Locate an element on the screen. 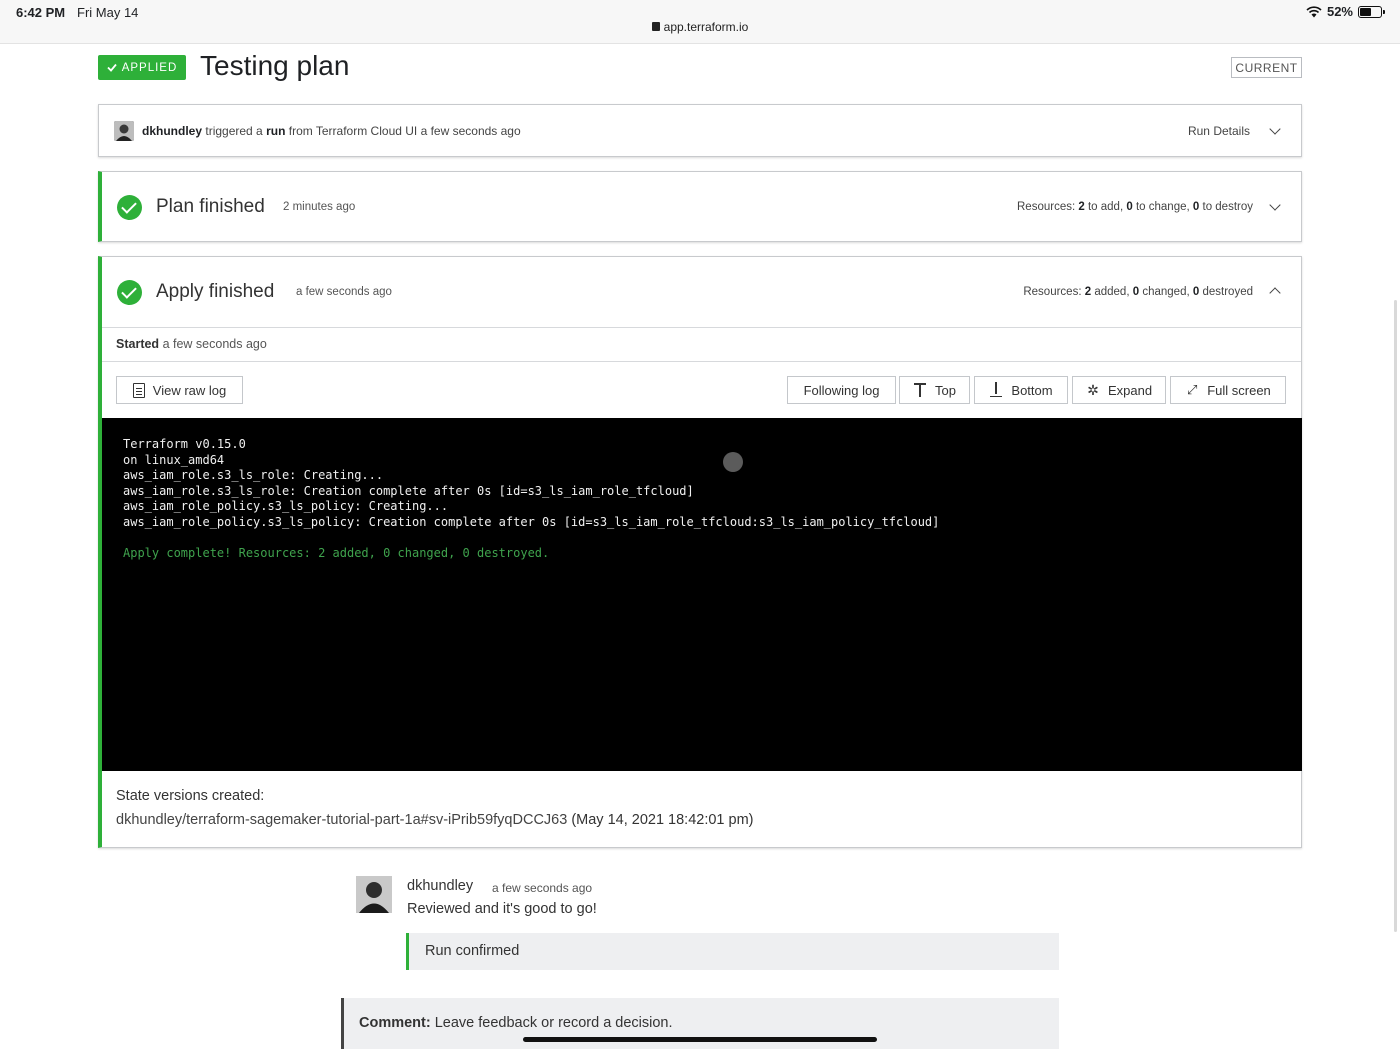  added-label: added, is located at coordinates (1112, 292).